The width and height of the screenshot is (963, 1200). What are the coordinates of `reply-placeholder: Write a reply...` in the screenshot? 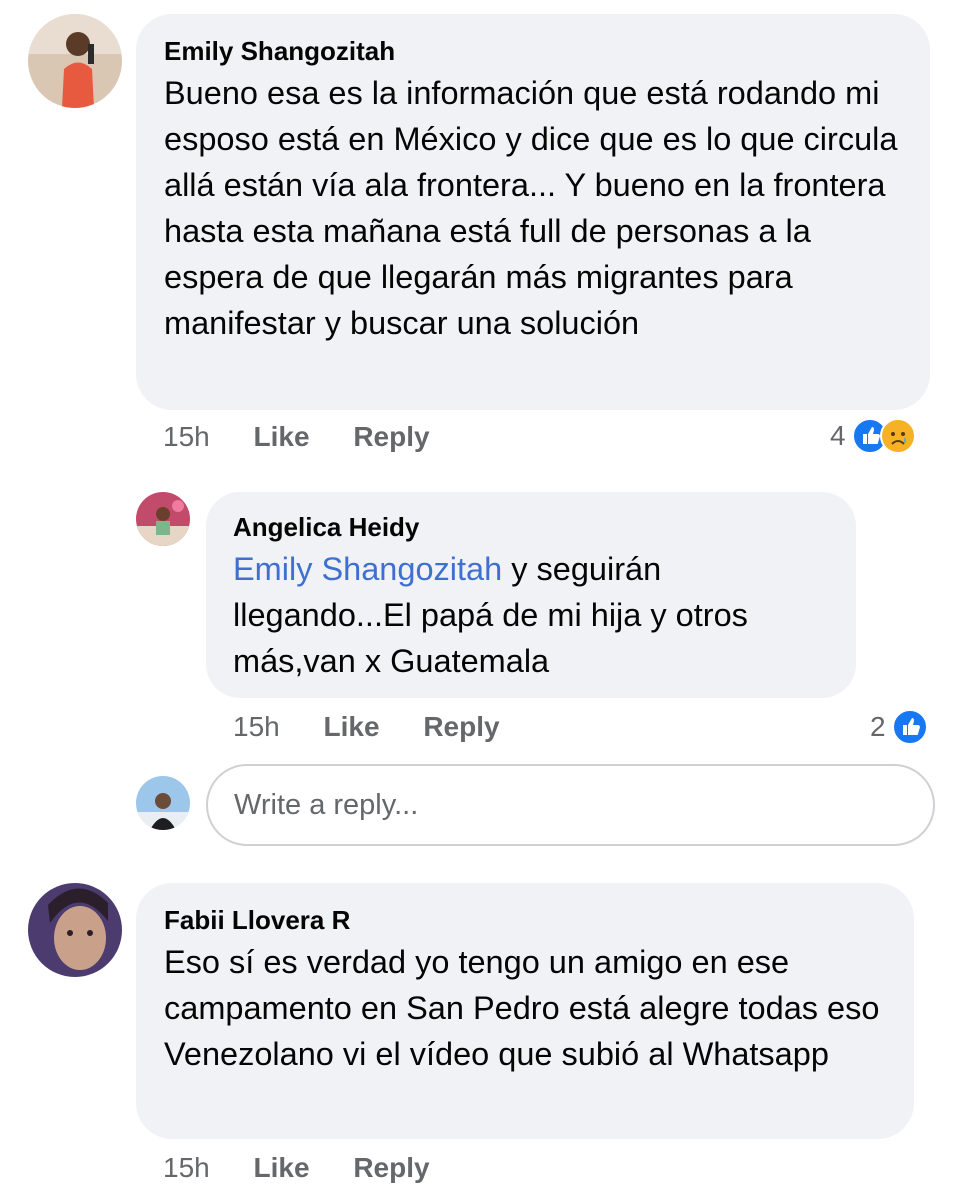 It's located at (326, 804).